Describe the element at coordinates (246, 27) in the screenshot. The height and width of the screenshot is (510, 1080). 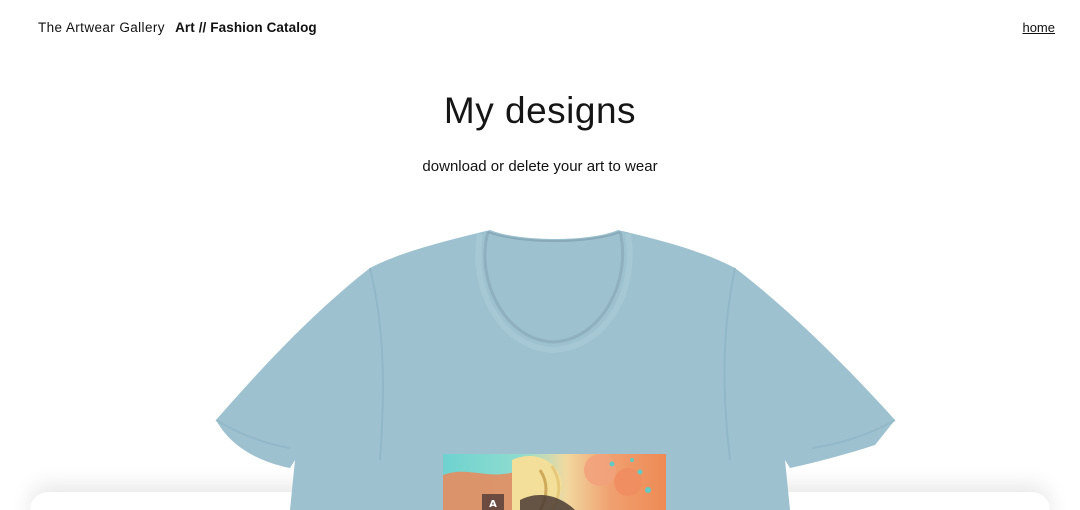
I see `brand-subtitle: Art // Fashion Catalog` at that location.